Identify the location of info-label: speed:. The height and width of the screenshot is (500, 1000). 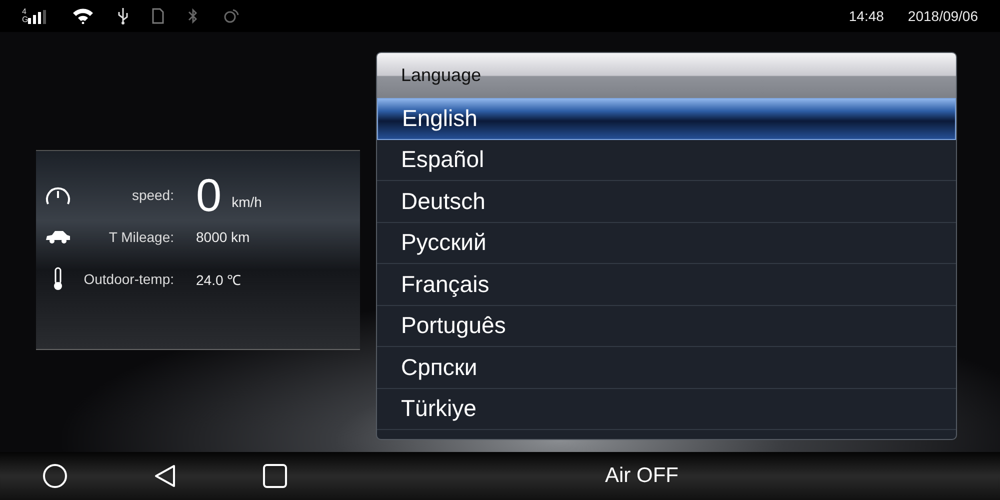
(152, 195).